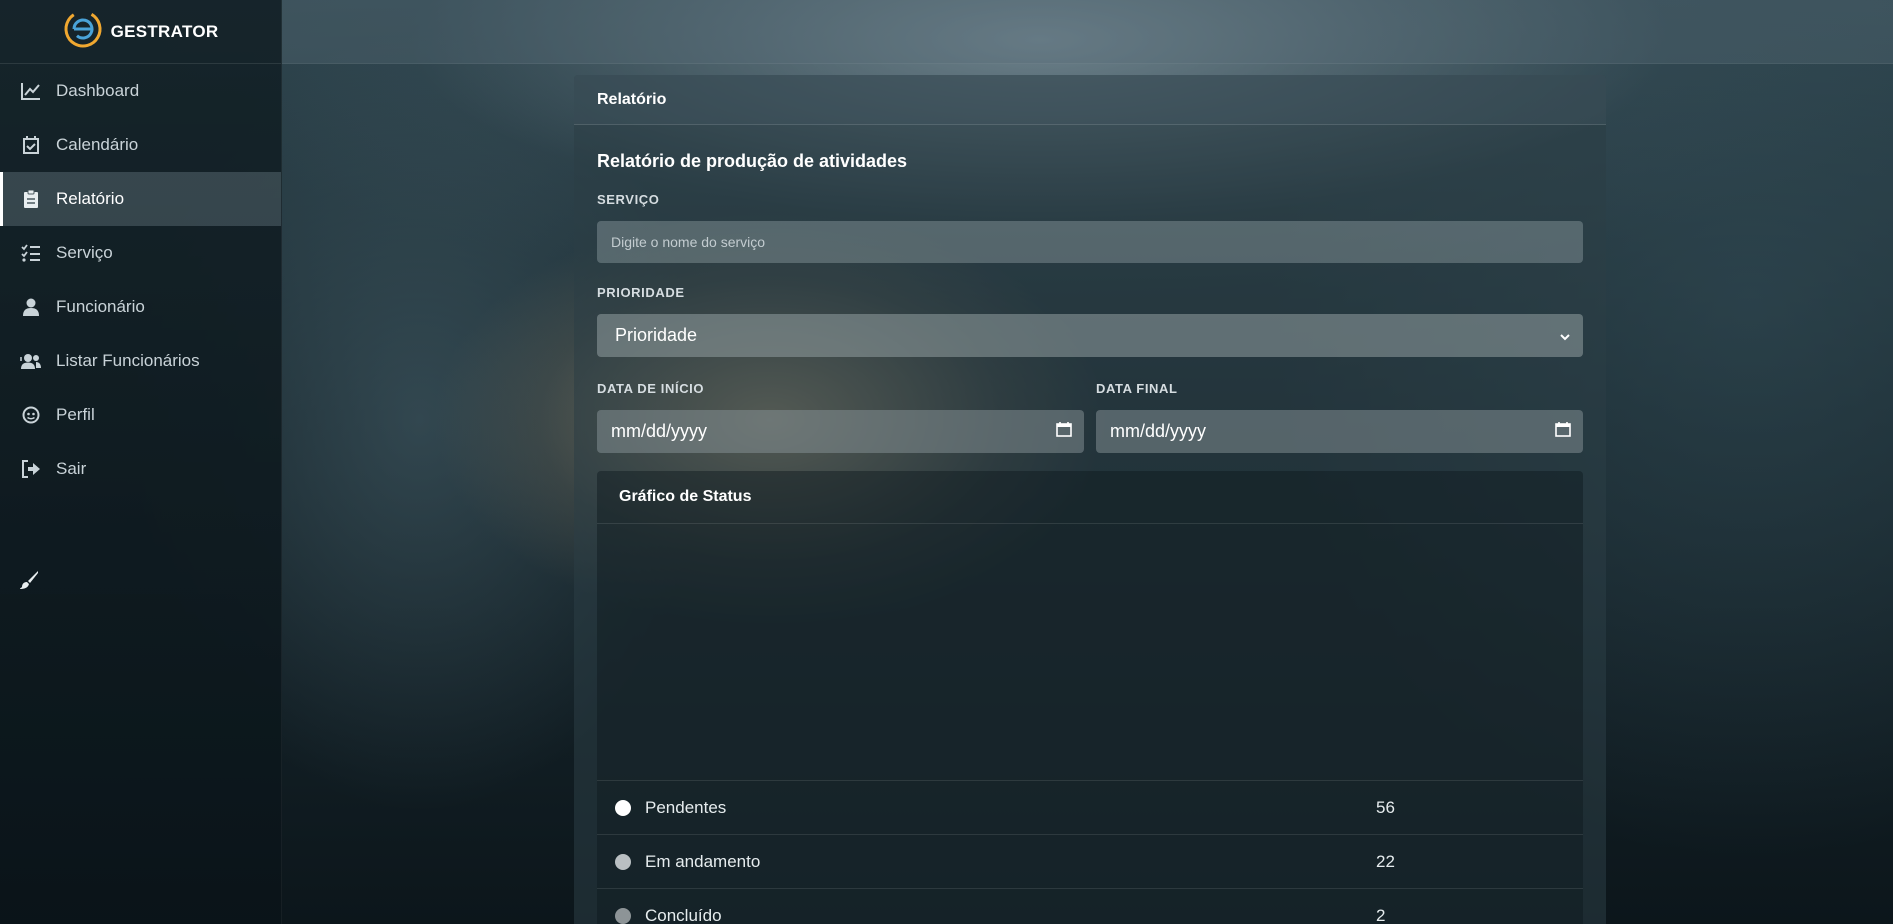 The width and height of the screenshot is (1893, 924). Describe the element at coordinates (1090, 906) in the screenshot. I see `legend-item-concluido: Concluído 2` at that location.